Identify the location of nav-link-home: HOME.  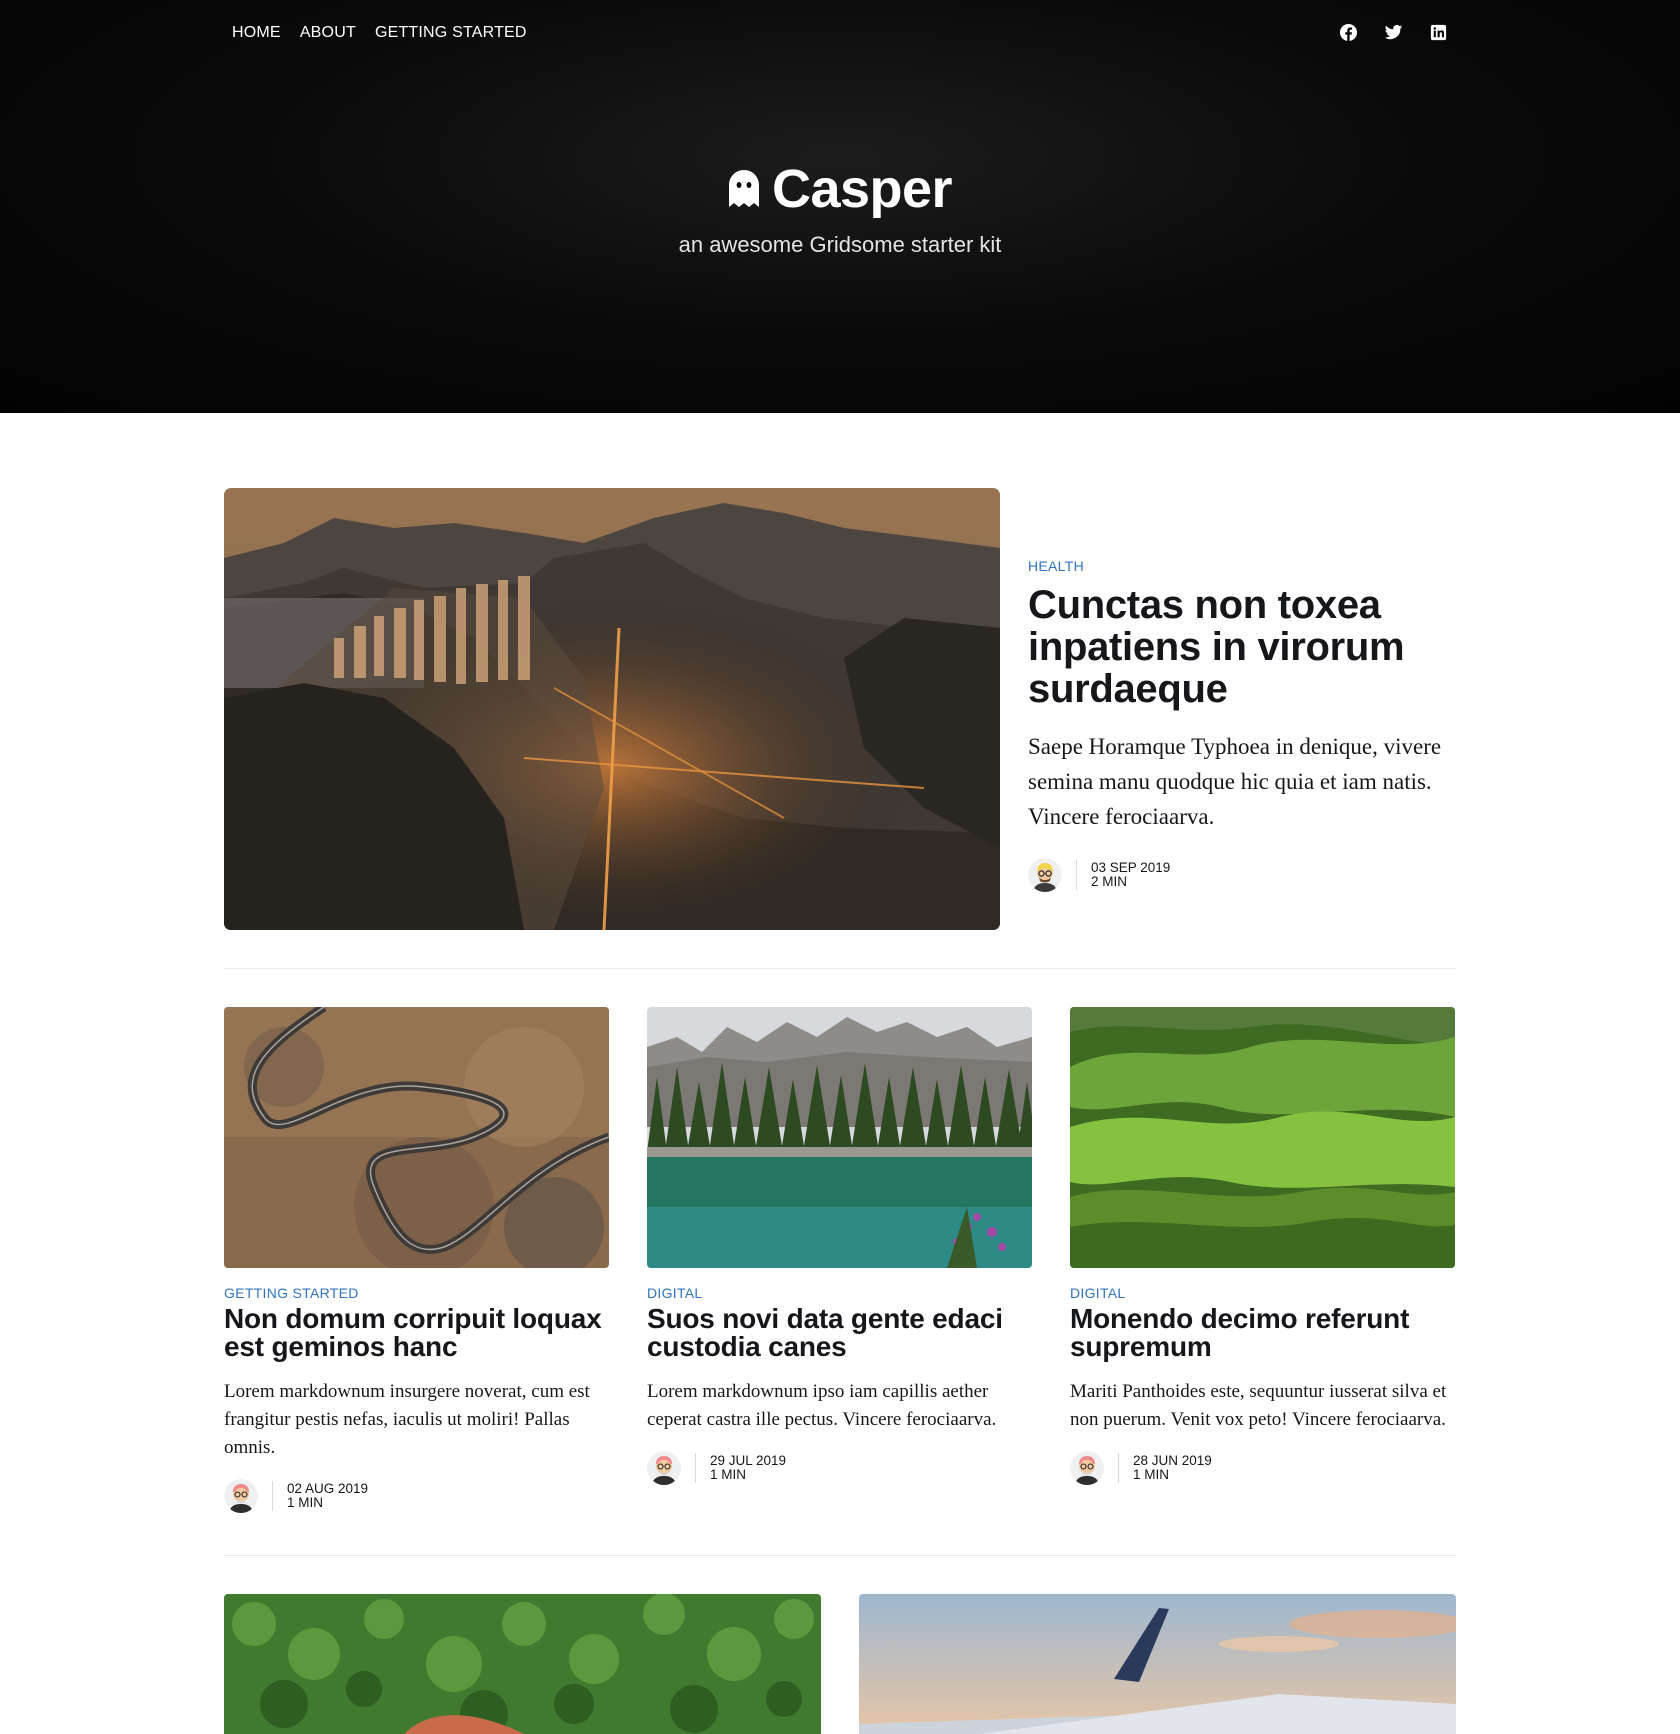
(256, 33).